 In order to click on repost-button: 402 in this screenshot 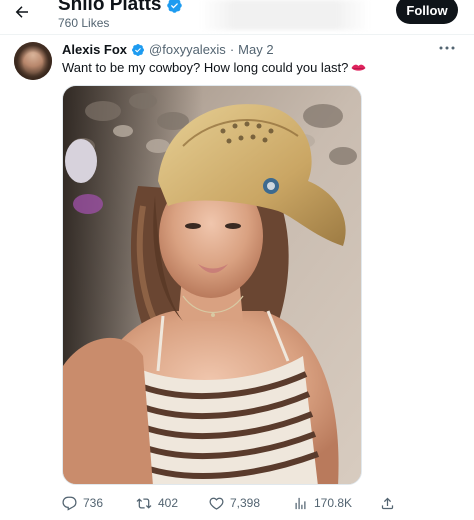, I will do `click(157, 503)`.